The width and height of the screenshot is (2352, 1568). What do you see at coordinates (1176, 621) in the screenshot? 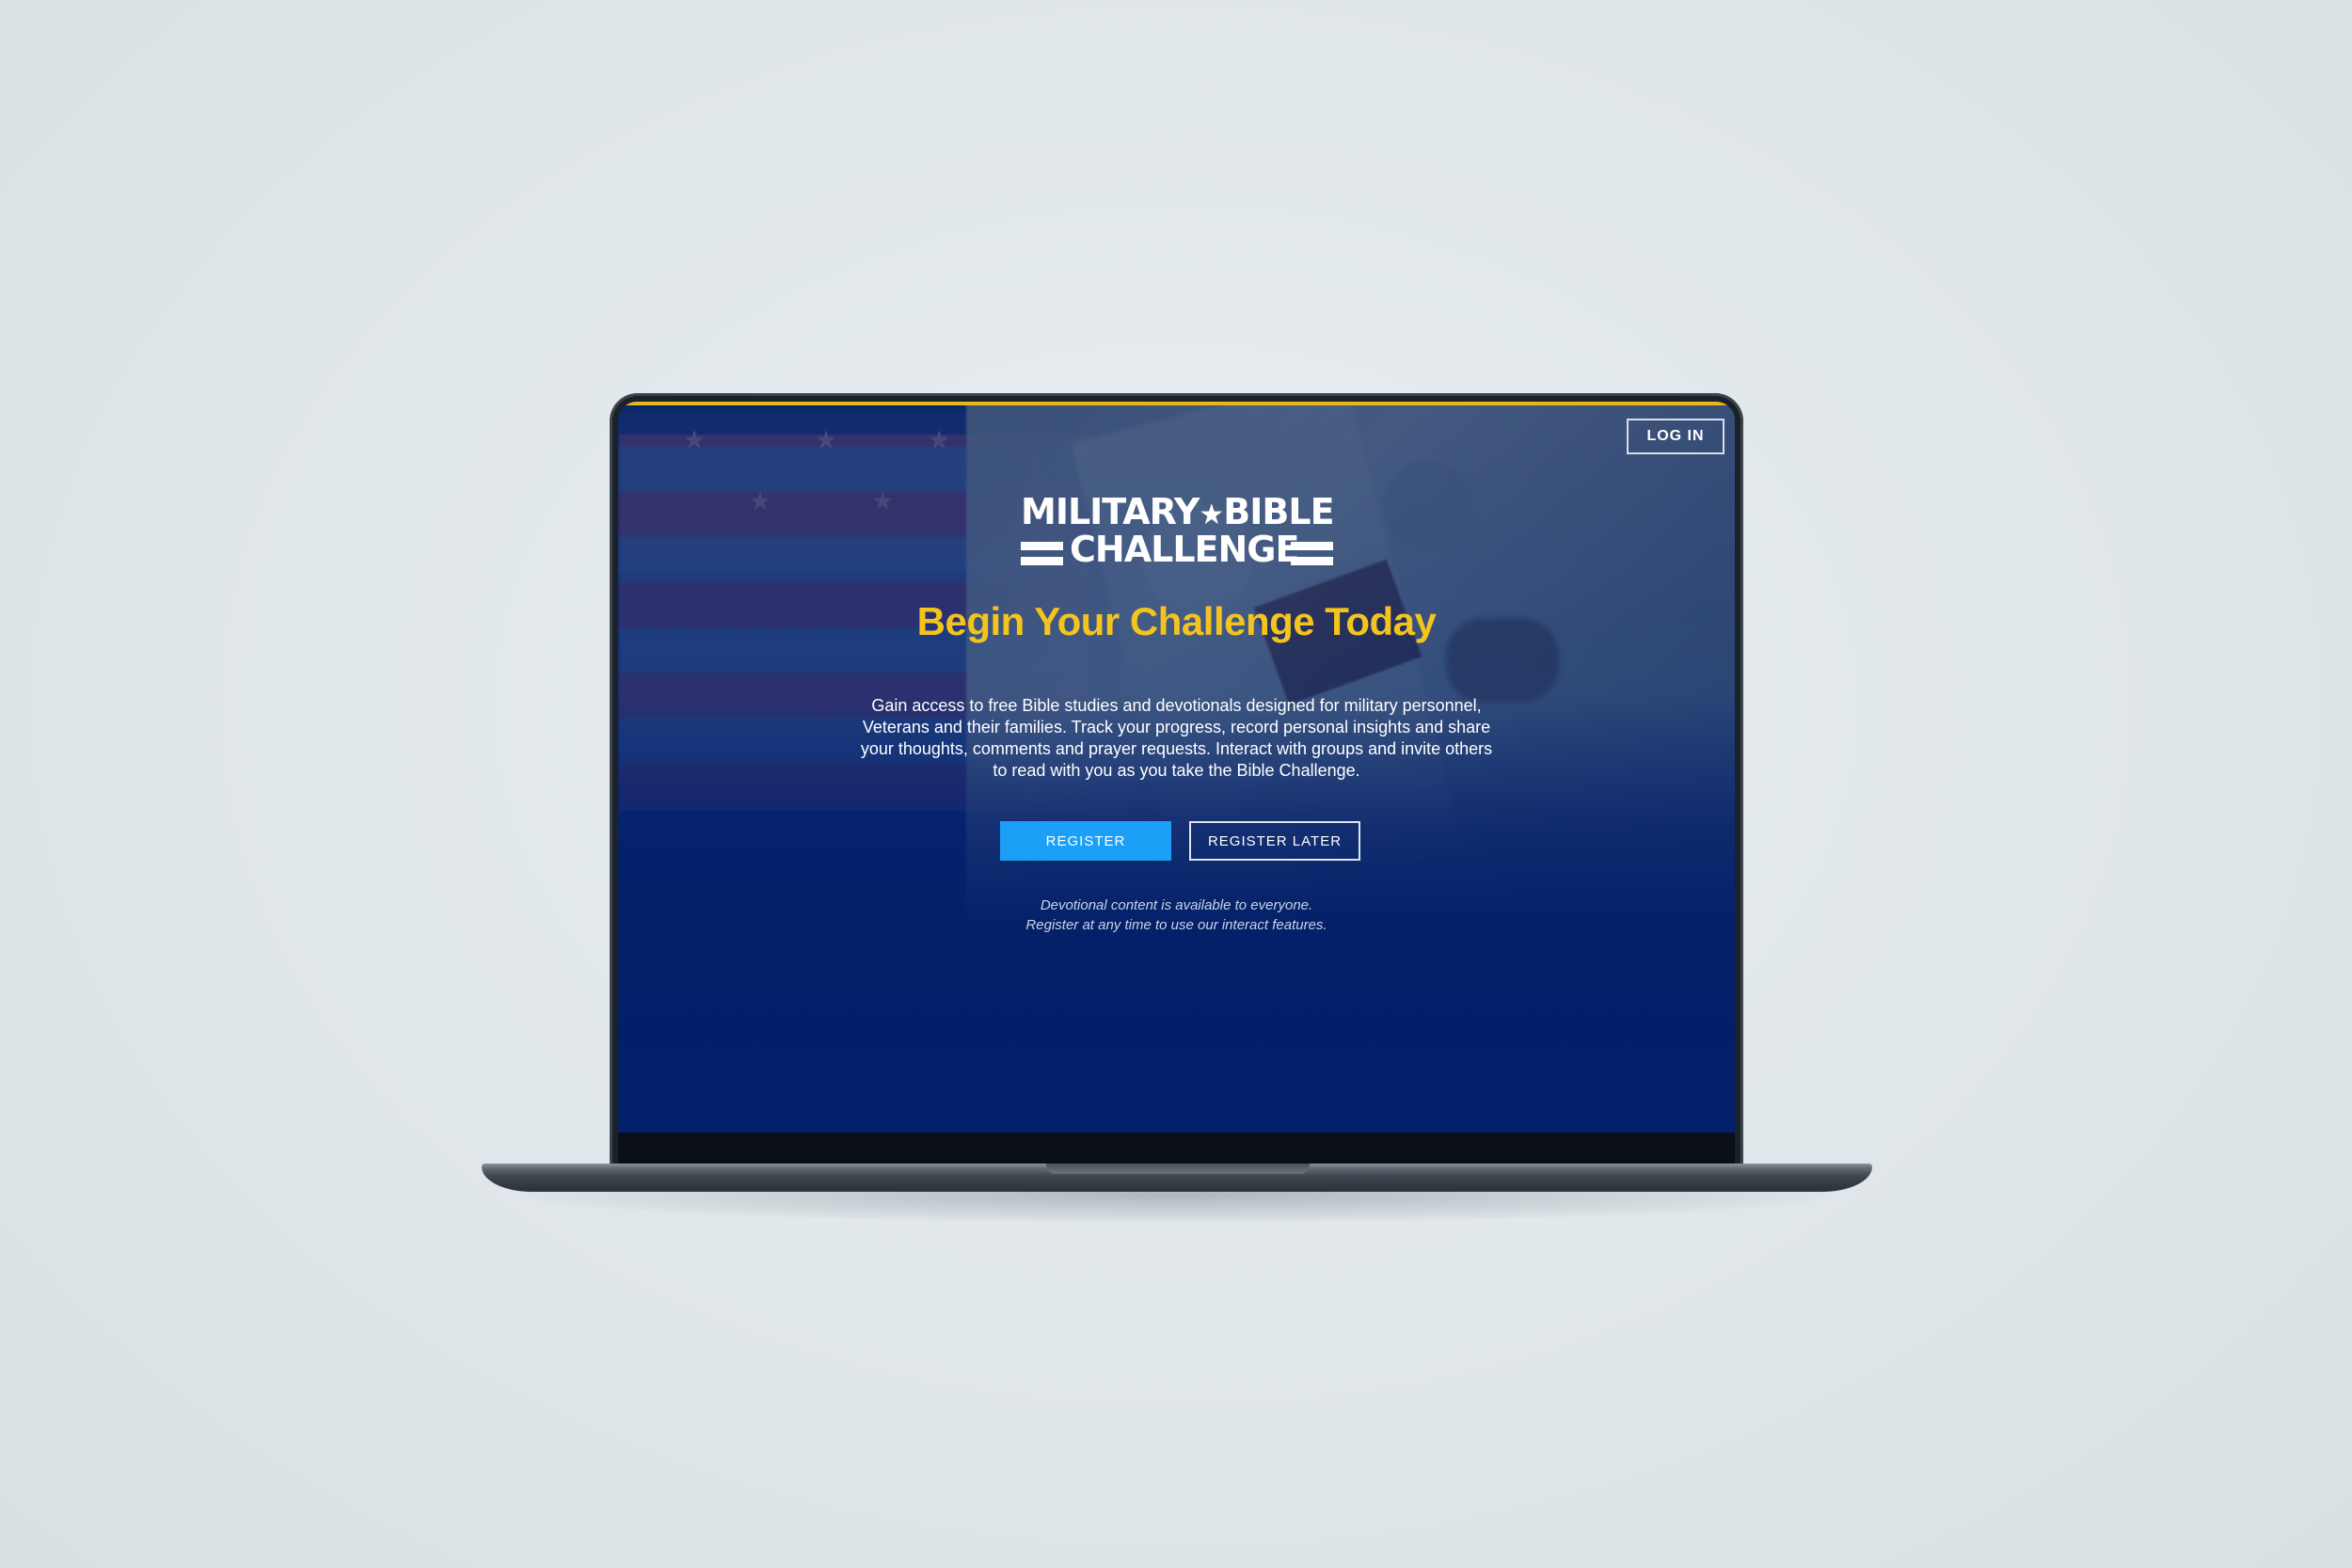
I see `page-title: Begin Your Challenge Today` at bounding box center [1176, 621].